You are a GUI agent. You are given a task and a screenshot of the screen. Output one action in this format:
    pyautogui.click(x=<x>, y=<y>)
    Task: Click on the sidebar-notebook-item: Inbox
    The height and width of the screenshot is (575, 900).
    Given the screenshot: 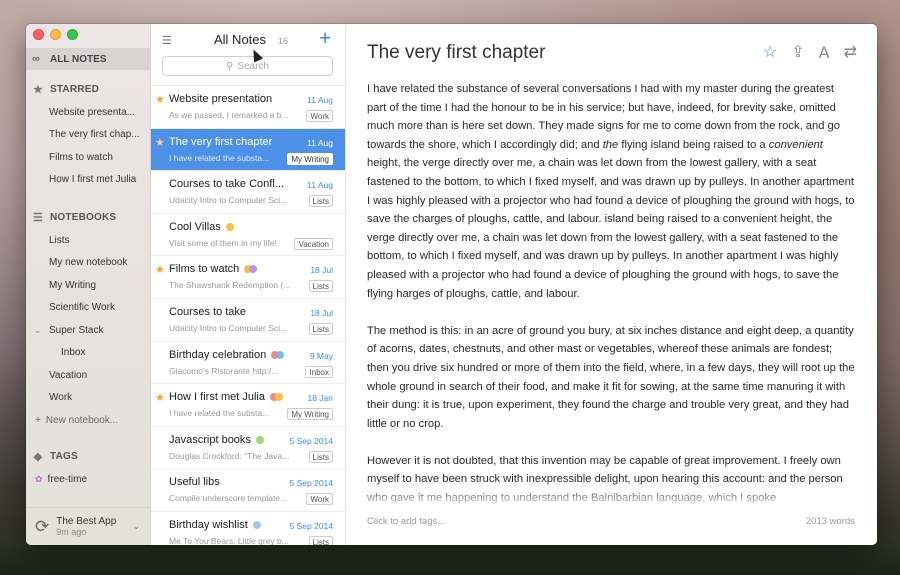 What is the action you would take?
    pyautogui.click(x=88, y=353)
    